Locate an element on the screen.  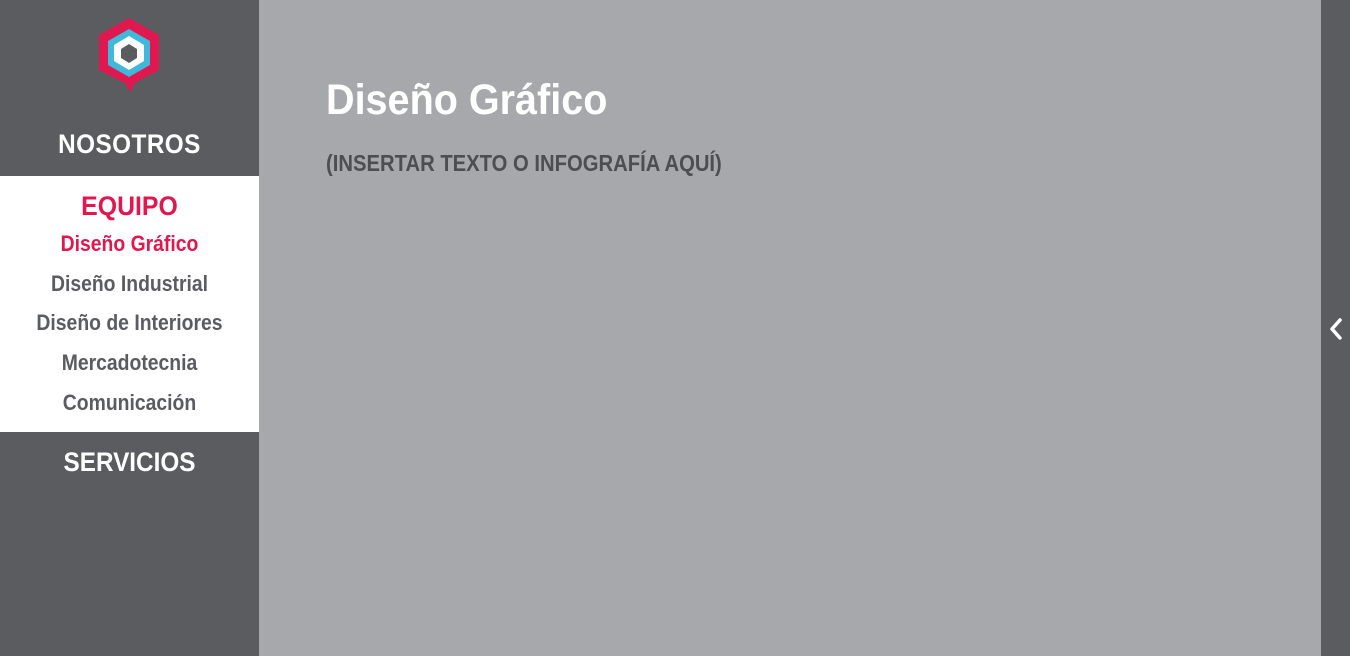
hexagon-logo-icon is located at coordinates (129, 55).